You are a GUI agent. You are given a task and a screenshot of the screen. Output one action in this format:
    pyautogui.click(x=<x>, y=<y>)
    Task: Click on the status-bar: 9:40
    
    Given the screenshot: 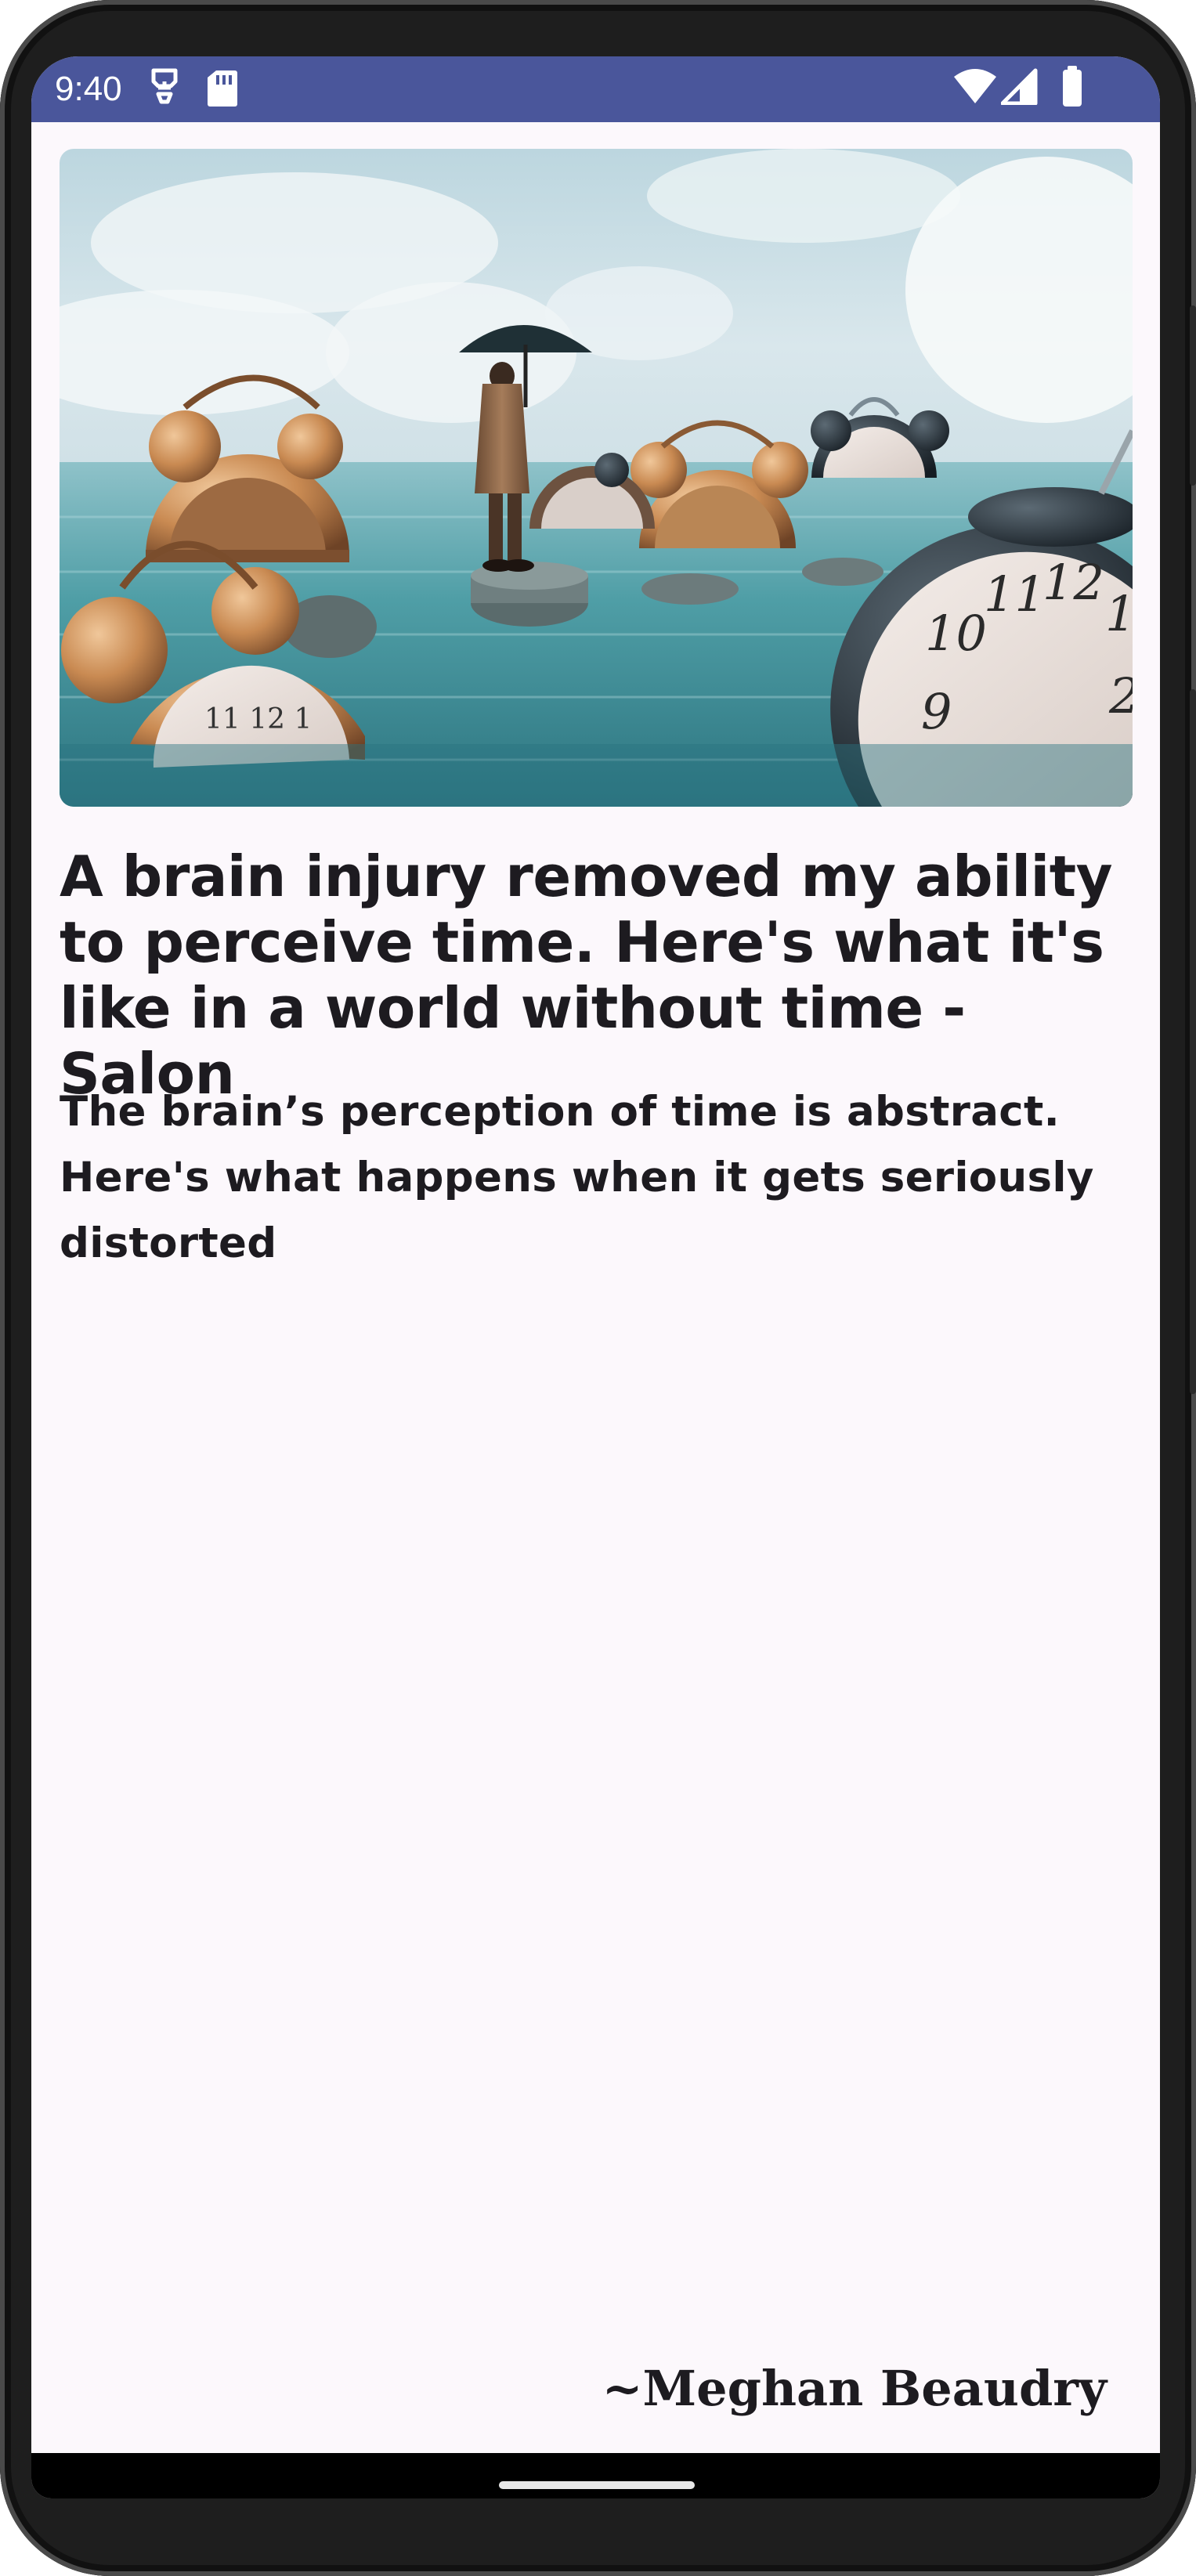 What is the action you would take?
    pyautogui.click(x=595, y=89)
    